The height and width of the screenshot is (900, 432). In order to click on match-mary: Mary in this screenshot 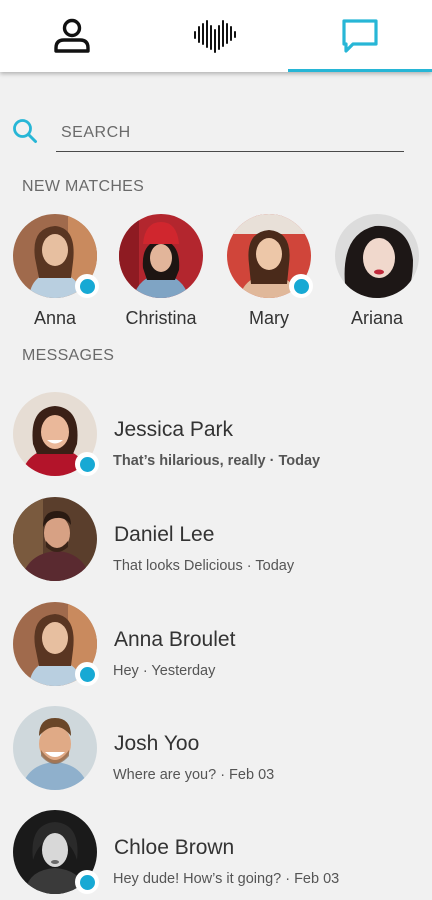, I will do `click(269, 271)`.